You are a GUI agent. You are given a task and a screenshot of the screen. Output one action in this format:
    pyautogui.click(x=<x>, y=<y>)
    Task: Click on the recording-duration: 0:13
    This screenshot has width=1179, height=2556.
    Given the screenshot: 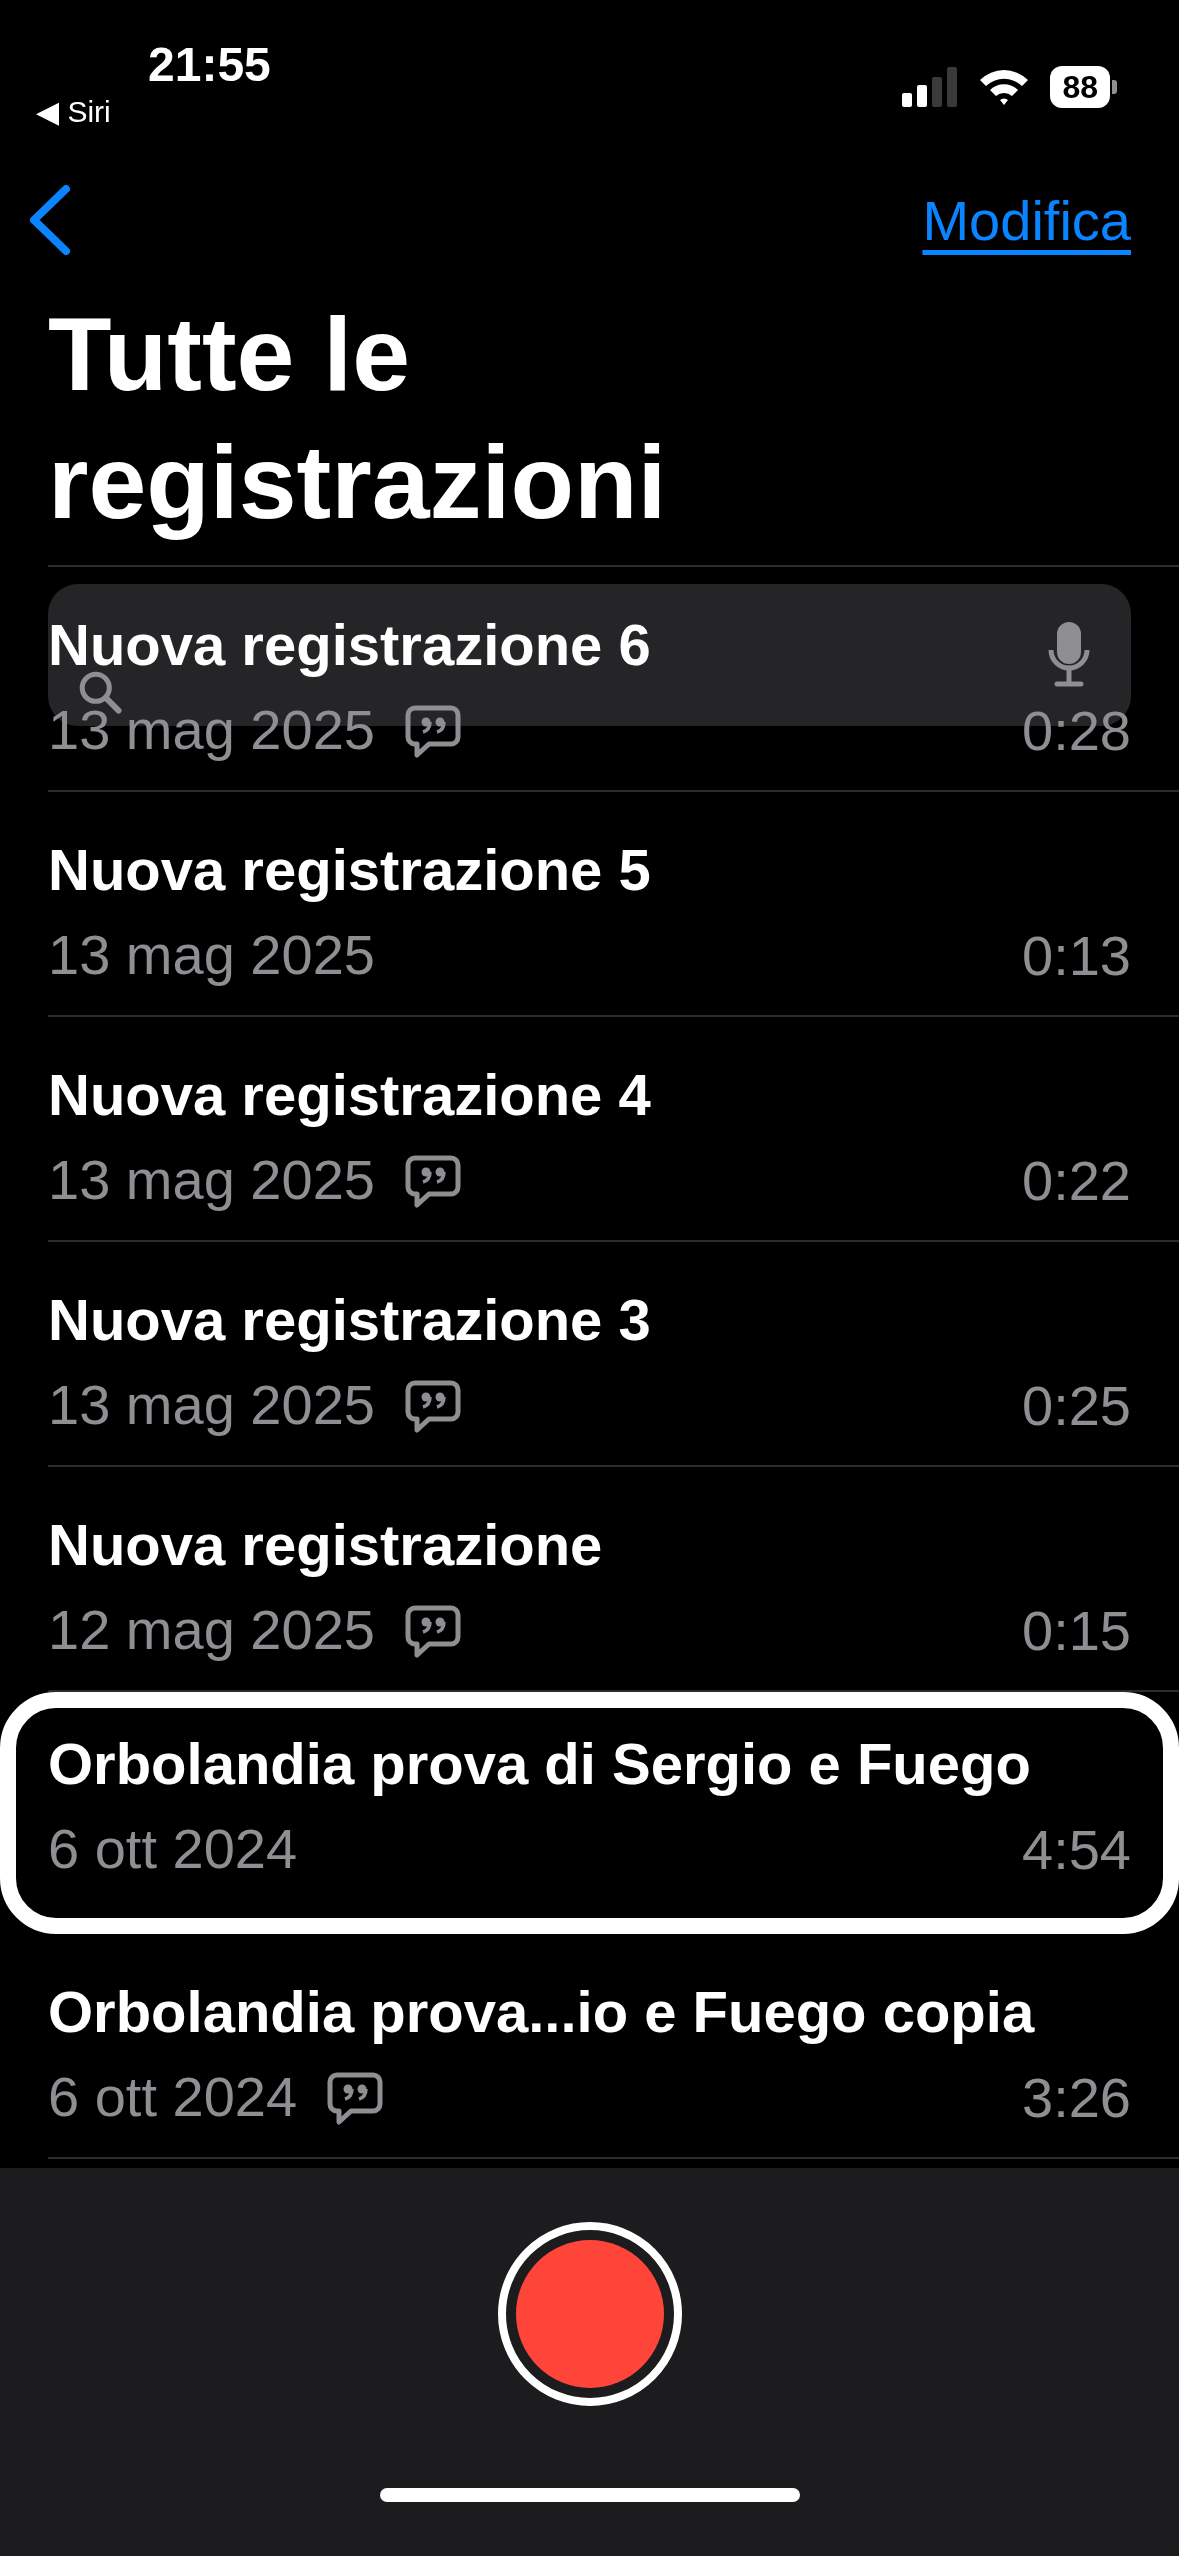 What is the action you would take?
    pyautogui.click(x=1076, y=955)
    